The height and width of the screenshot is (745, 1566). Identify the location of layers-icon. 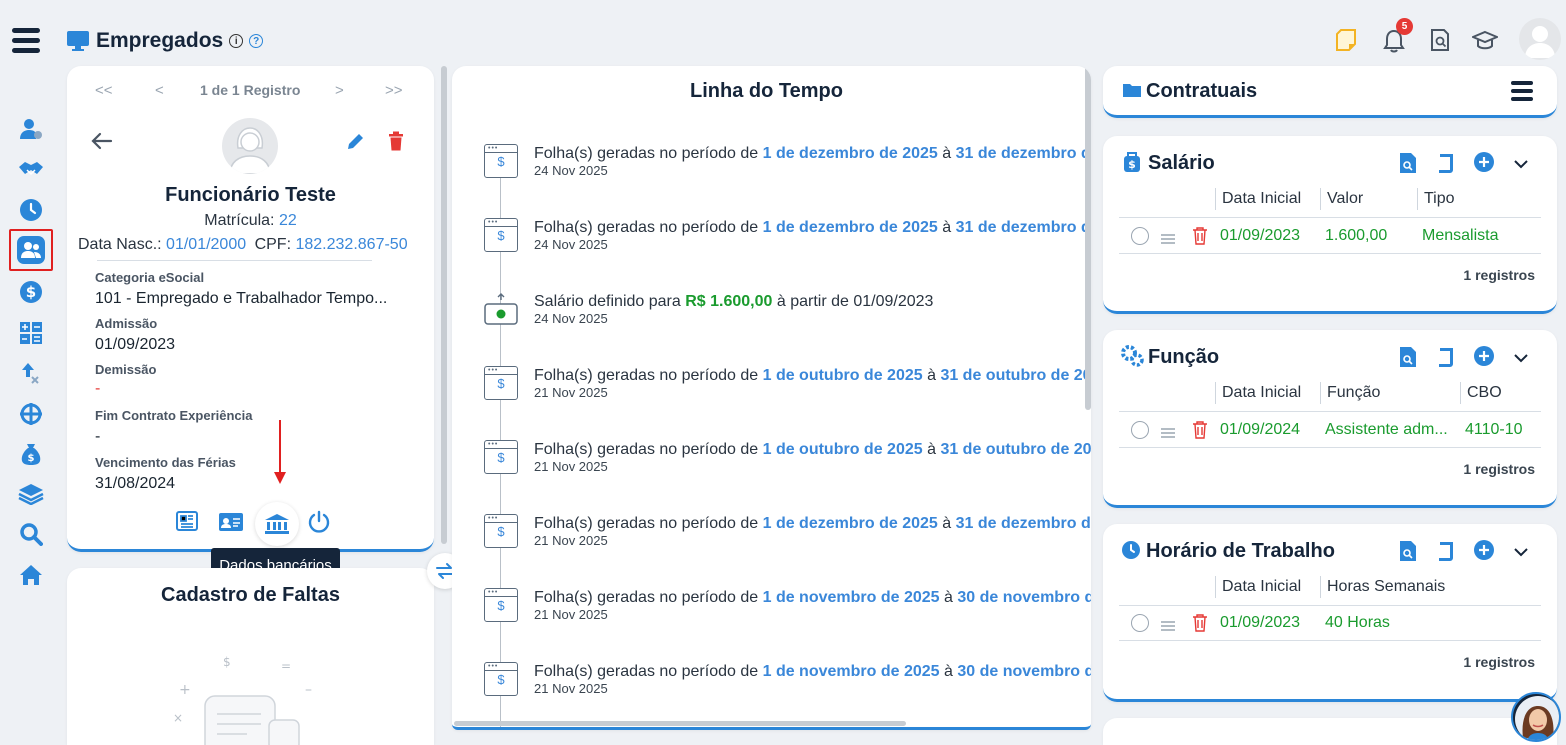
(31, 494).